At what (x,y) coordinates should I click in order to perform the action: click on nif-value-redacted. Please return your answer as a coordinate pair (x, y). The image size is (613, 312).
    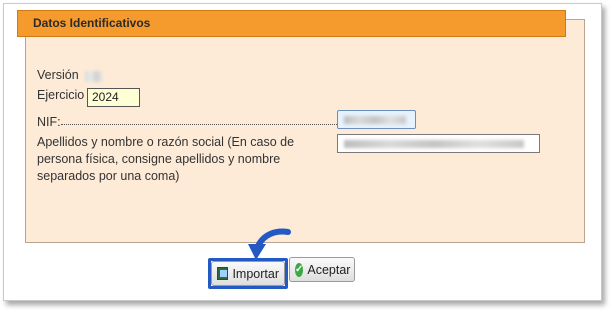
    Looking at the image, I should click on (375, 120).